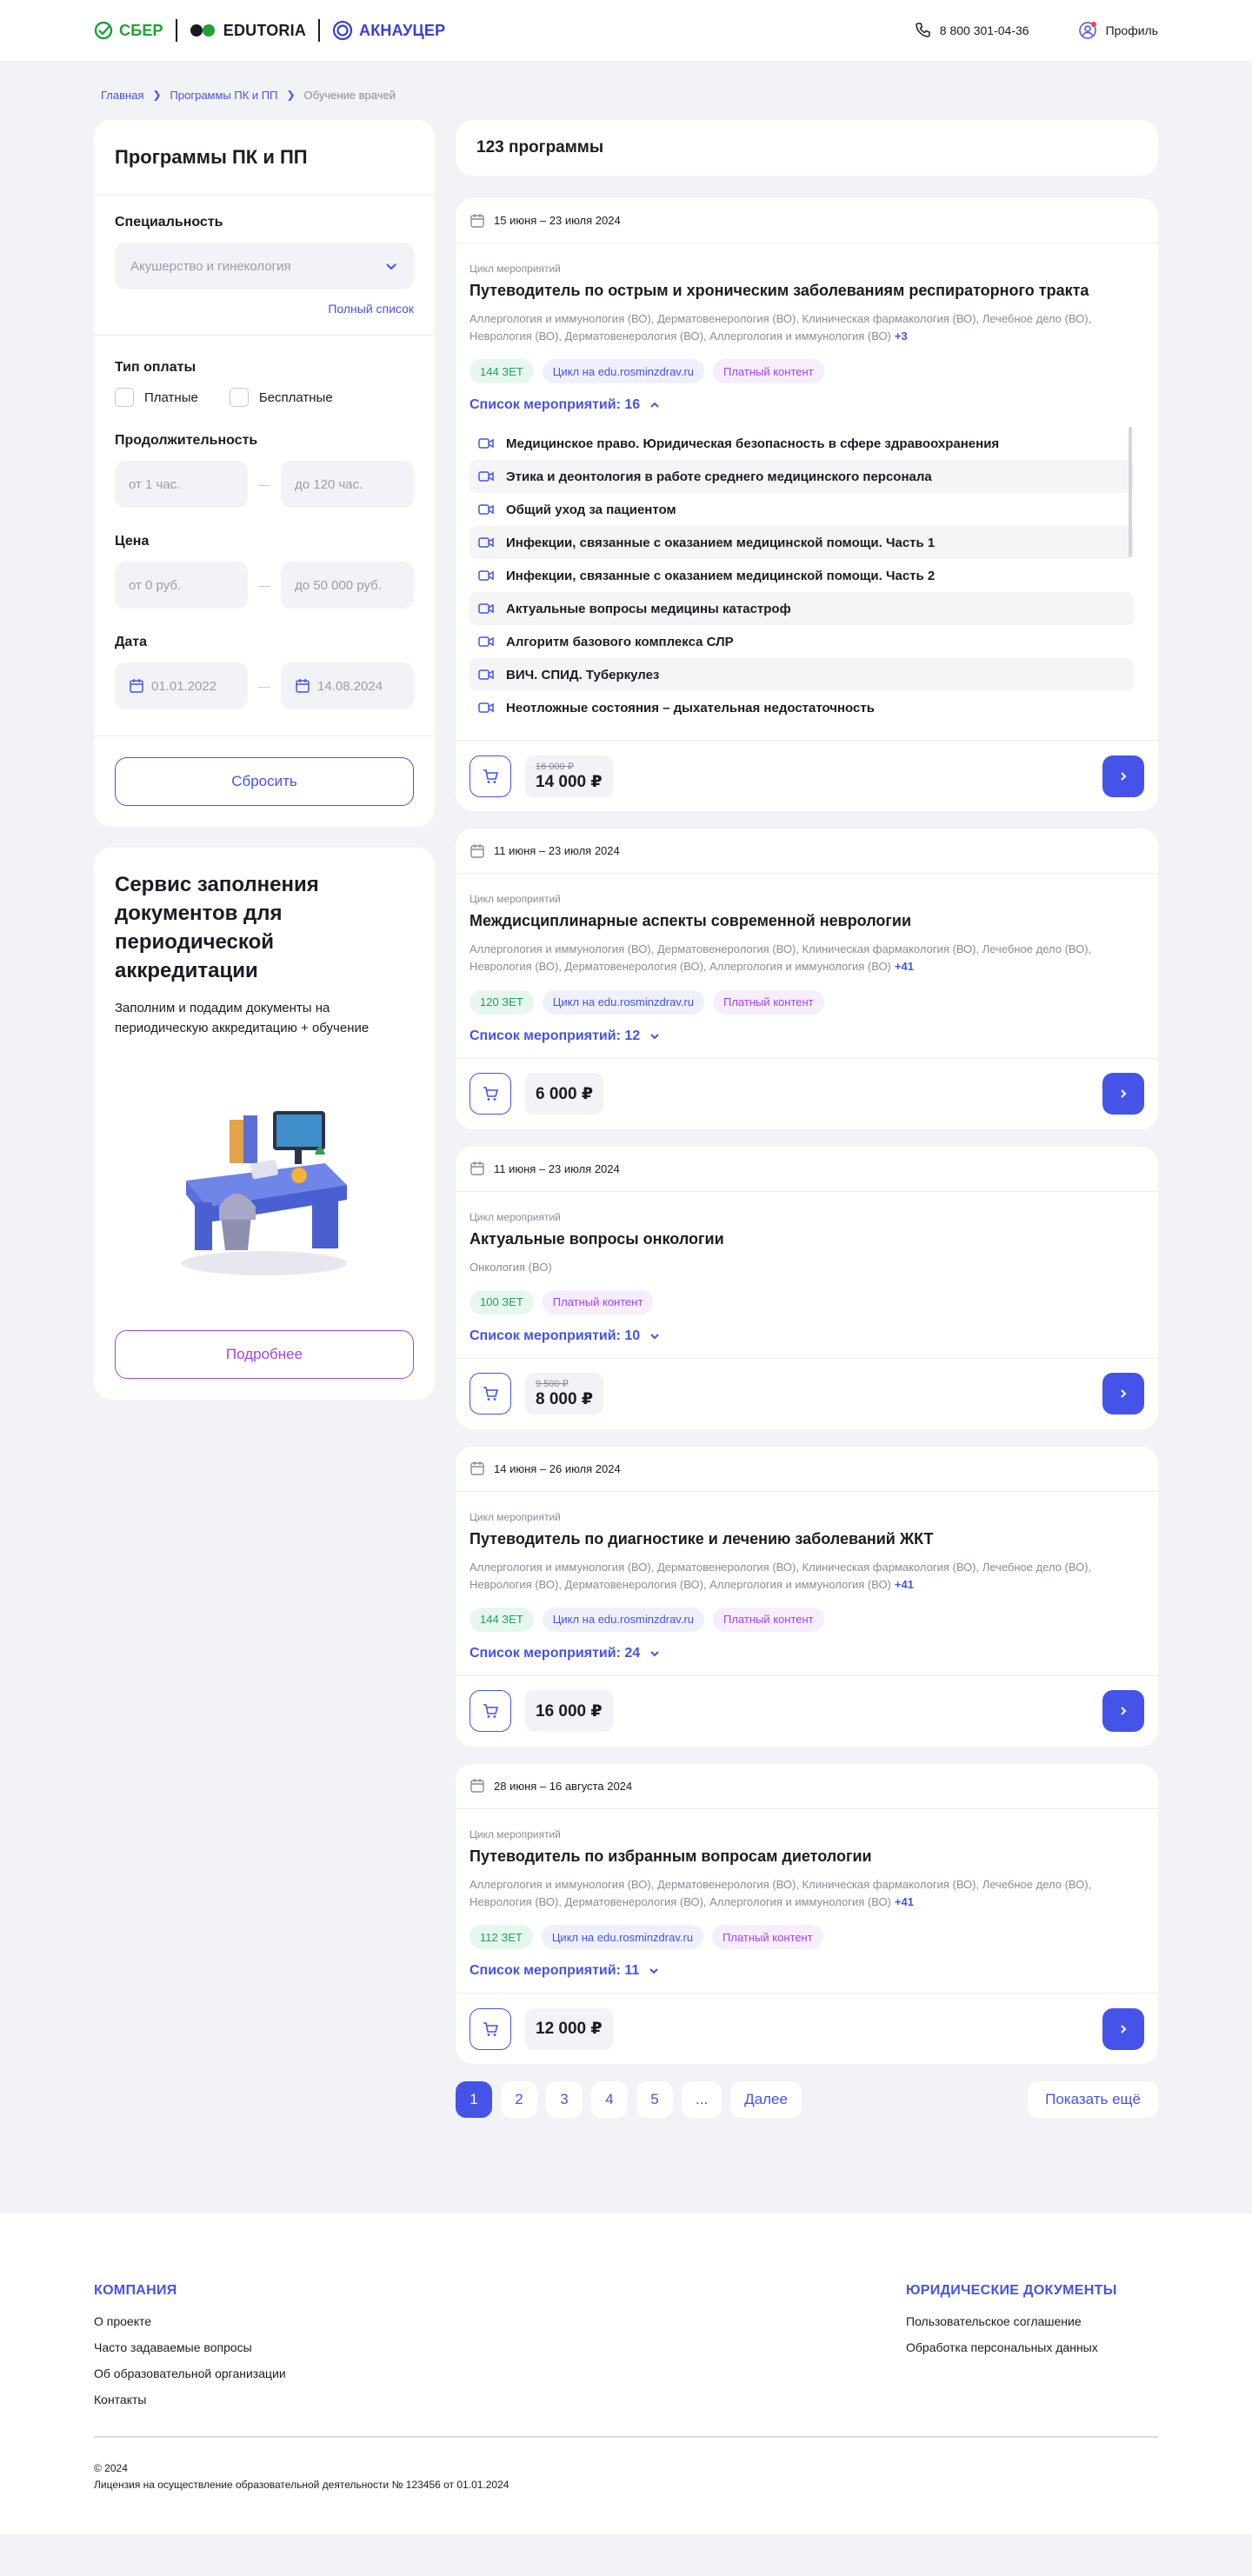 The image size is (1252, 2576). What do you see at coordinates (1032, 2321) in the screenshot?
I see `footer-link-agreement: Пользовательское соглашение` at bounding box center [1032, 2321].